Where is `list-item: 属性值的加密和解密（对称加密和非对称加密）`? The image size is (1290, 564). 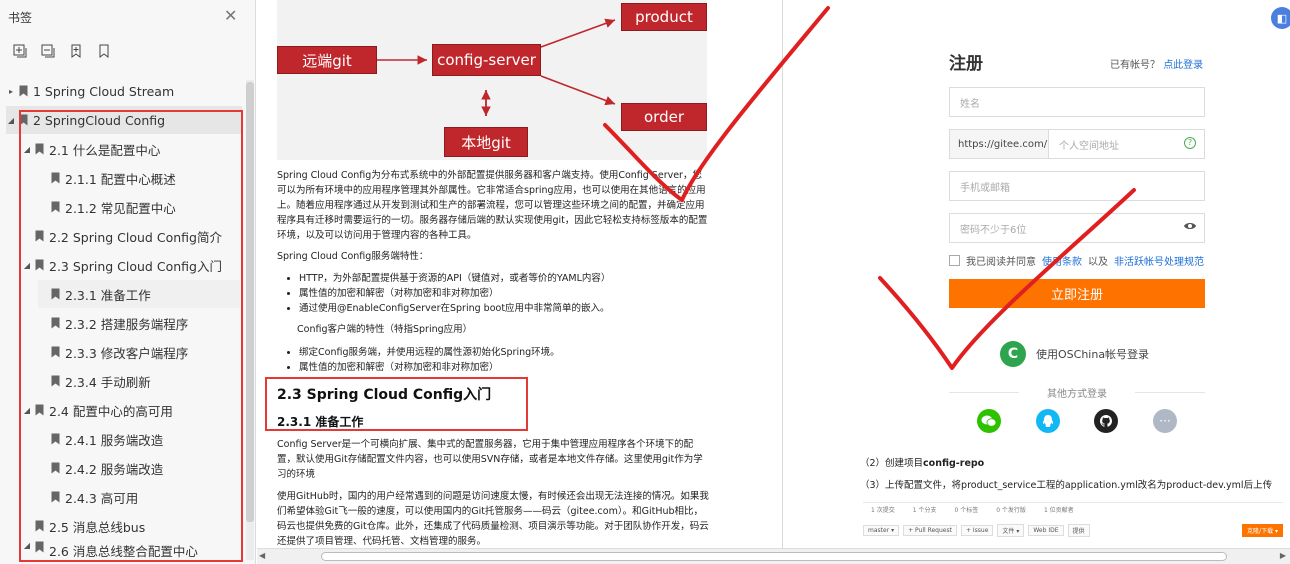 list-item: 属性值的加密和解密（对称加密和非对称加密） is located at coordinates (504, 293).